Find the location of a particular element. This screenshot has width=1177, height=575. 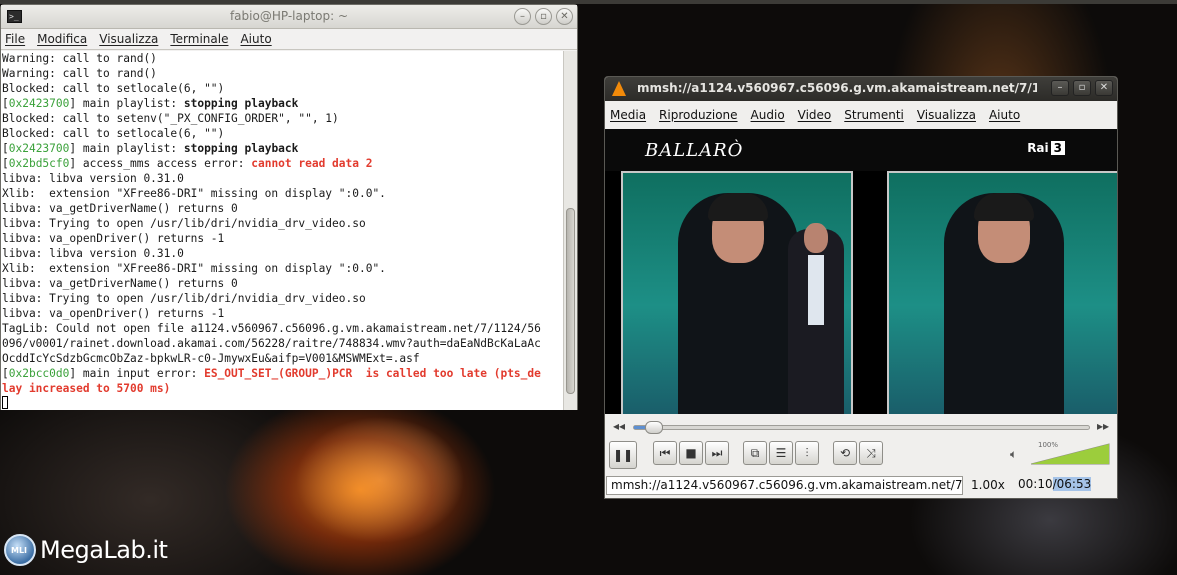

fullscreen-button: ⧉ is located at coordinates (755, 453).